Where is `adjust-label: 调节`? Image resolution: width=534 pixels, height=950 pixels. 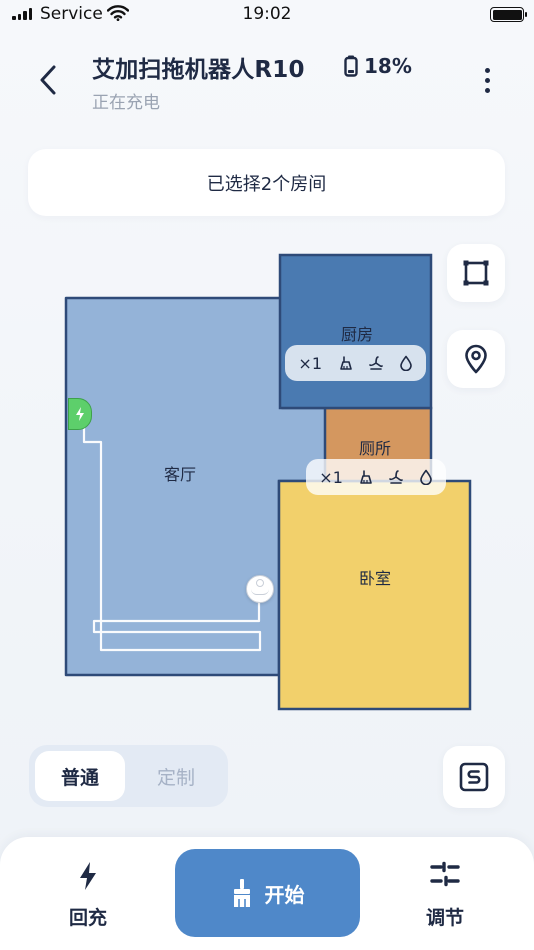
adjust-label: 调节 is located at coordinates (444, 918).